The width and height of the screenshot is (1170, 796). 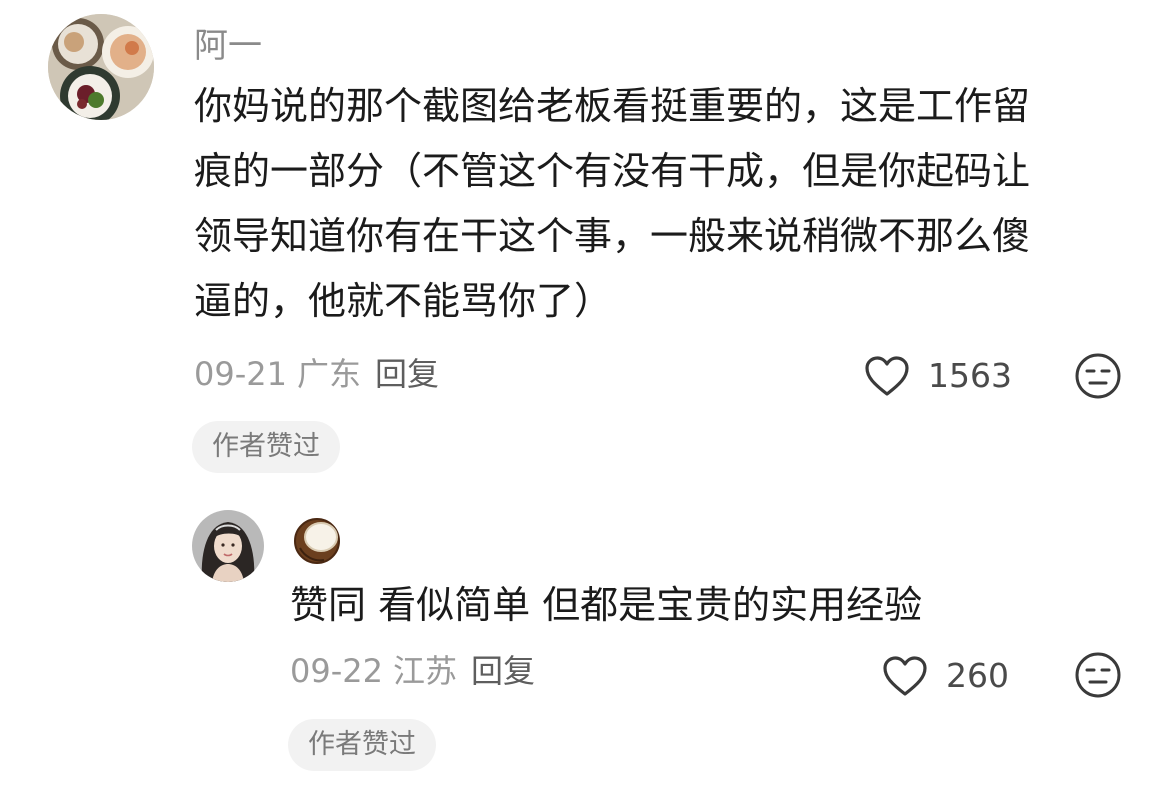 I want to click on comment-date: 09-22, so click(x=336, y=671).